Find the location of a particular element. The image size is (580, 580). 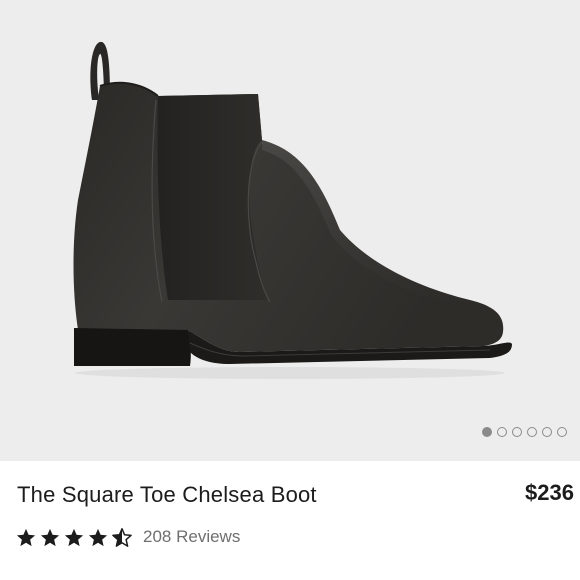

product-price: $236 is located at coordinates (549, 492).